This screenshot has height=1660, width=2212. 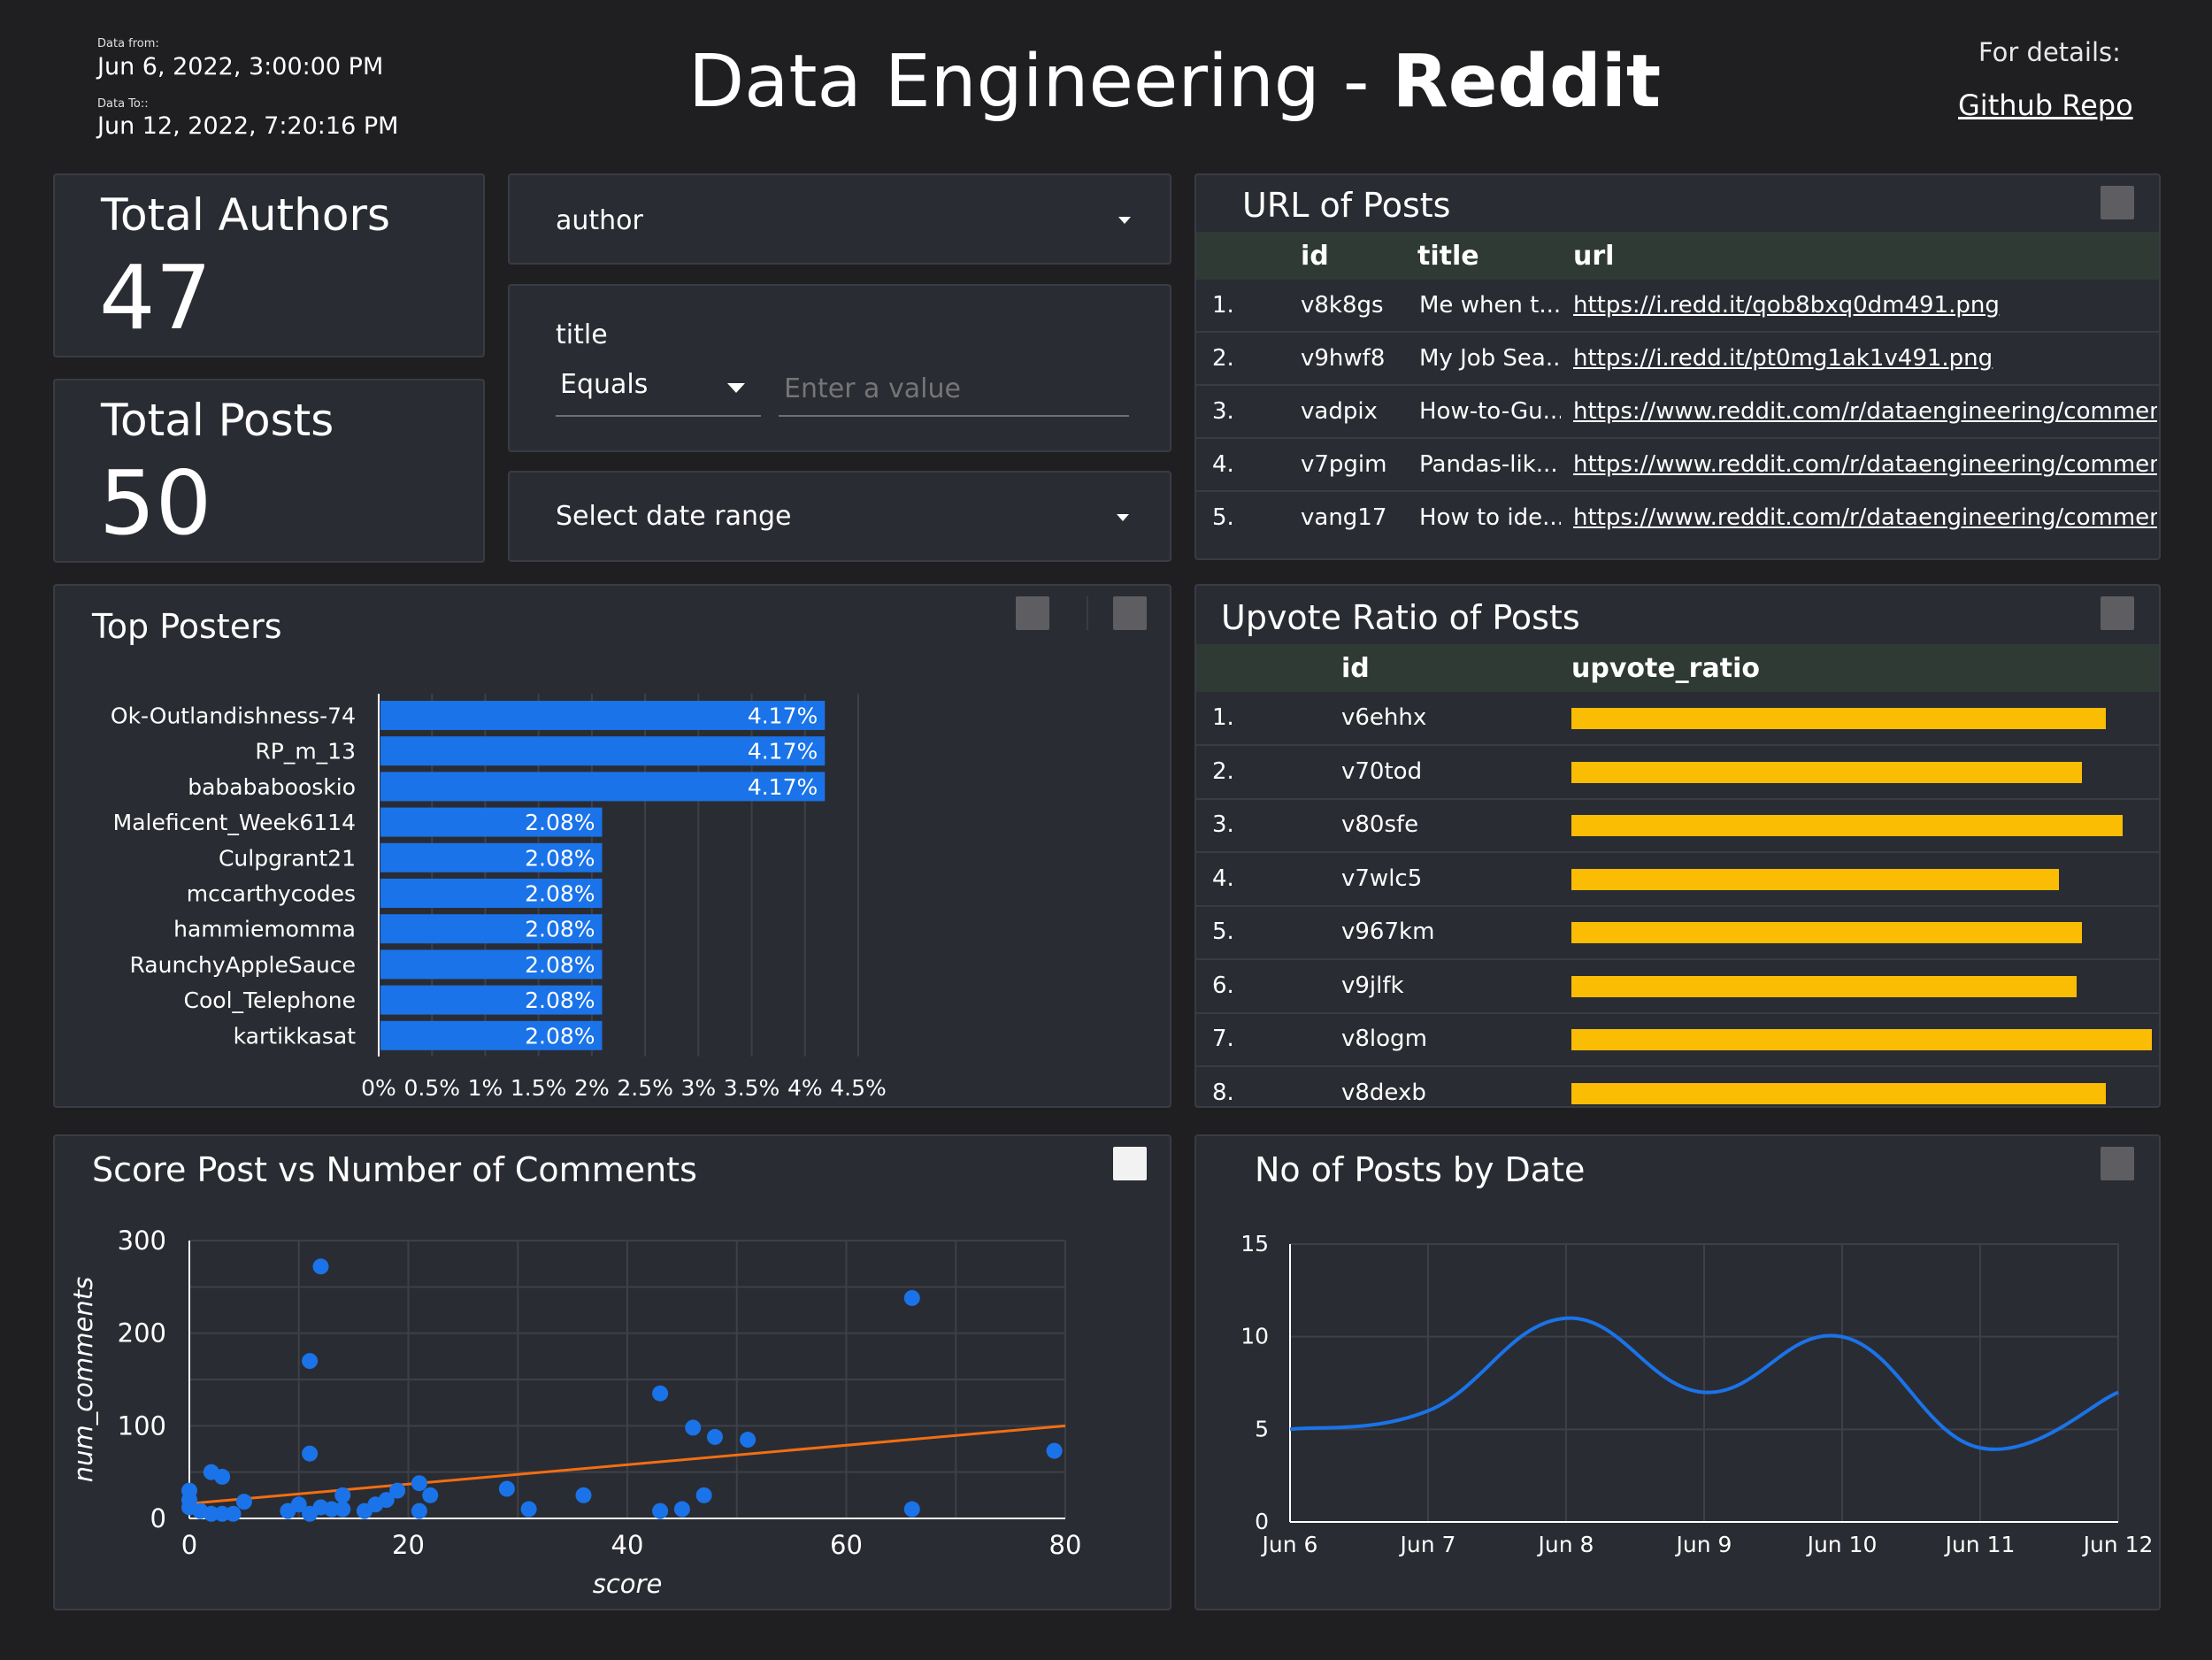 I want to click on date-range-picker: Select date range, so click(x=840, y=516).